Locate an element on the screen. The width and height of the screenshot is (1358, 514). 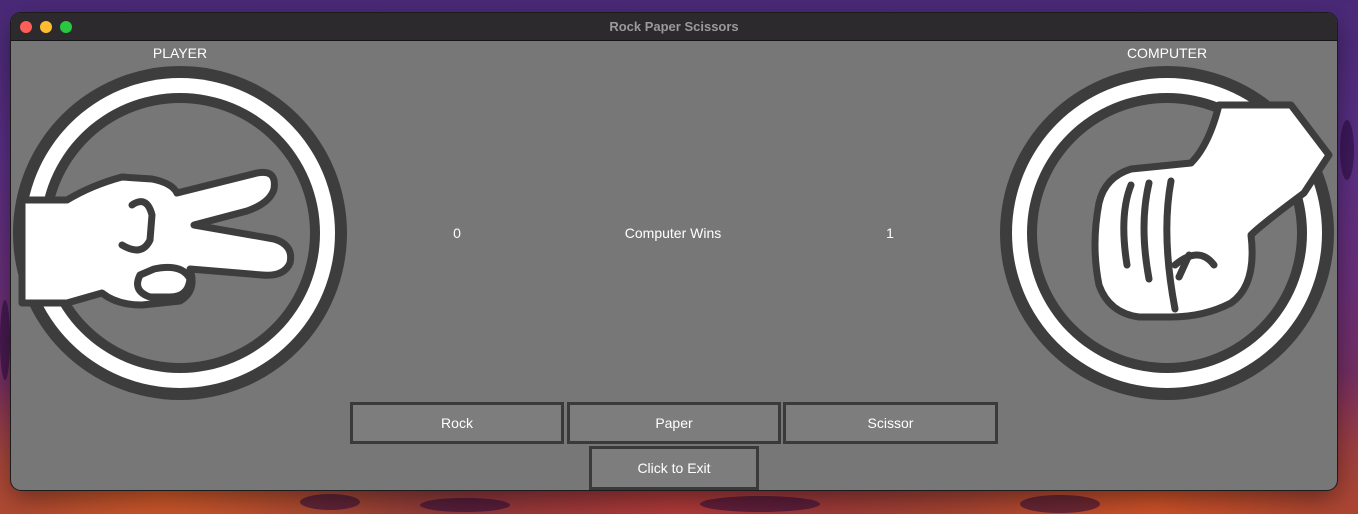
computer-score: 1 is located at coordinates (890, 233).